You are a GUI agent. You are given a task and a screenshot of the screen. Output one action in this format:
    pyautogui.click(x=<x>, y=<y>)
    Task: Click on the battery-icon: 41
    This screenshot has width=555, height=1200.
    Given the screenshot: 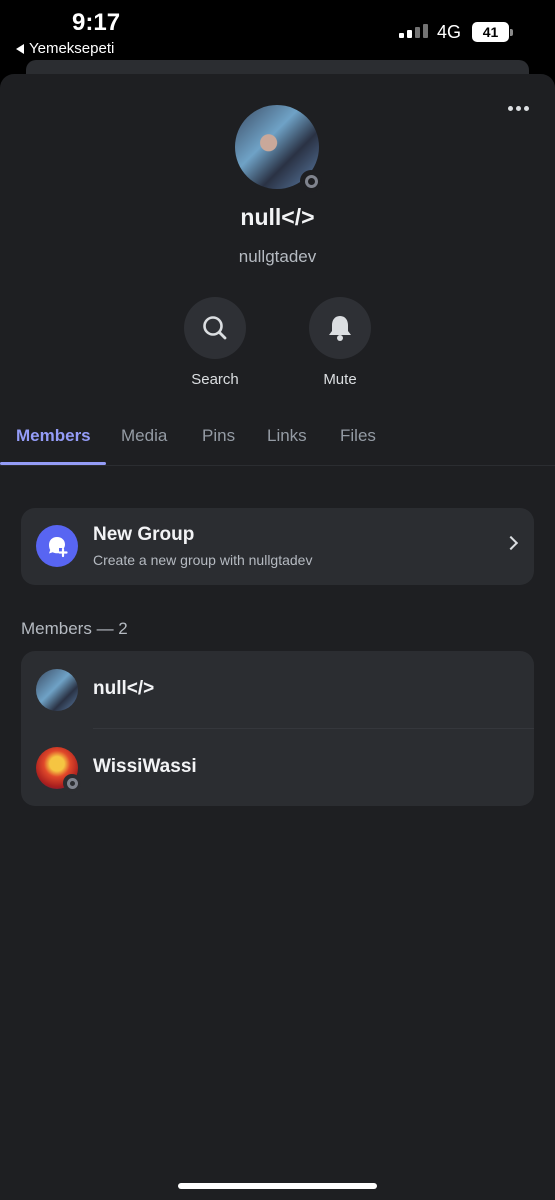 What is the action you would take?
    pyautogui.click(x=492, y=32)
    